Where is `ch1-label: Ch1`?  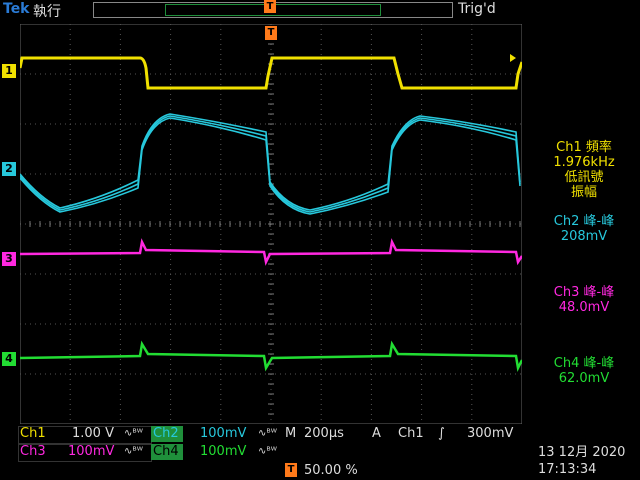
ch1-label: Ch1 is located at coordinates (33, 433).